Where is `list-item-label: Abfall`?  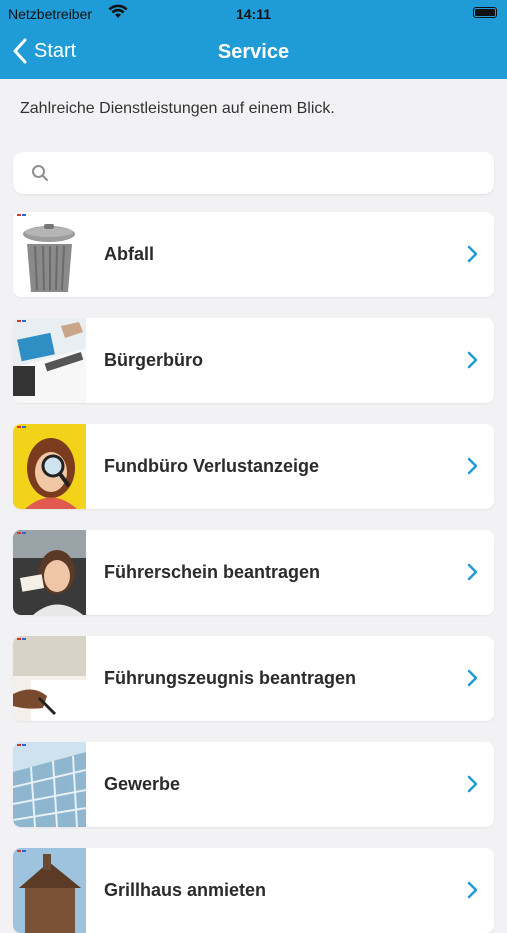
list-item-label: Abfall is located at coordinates (129, 254).